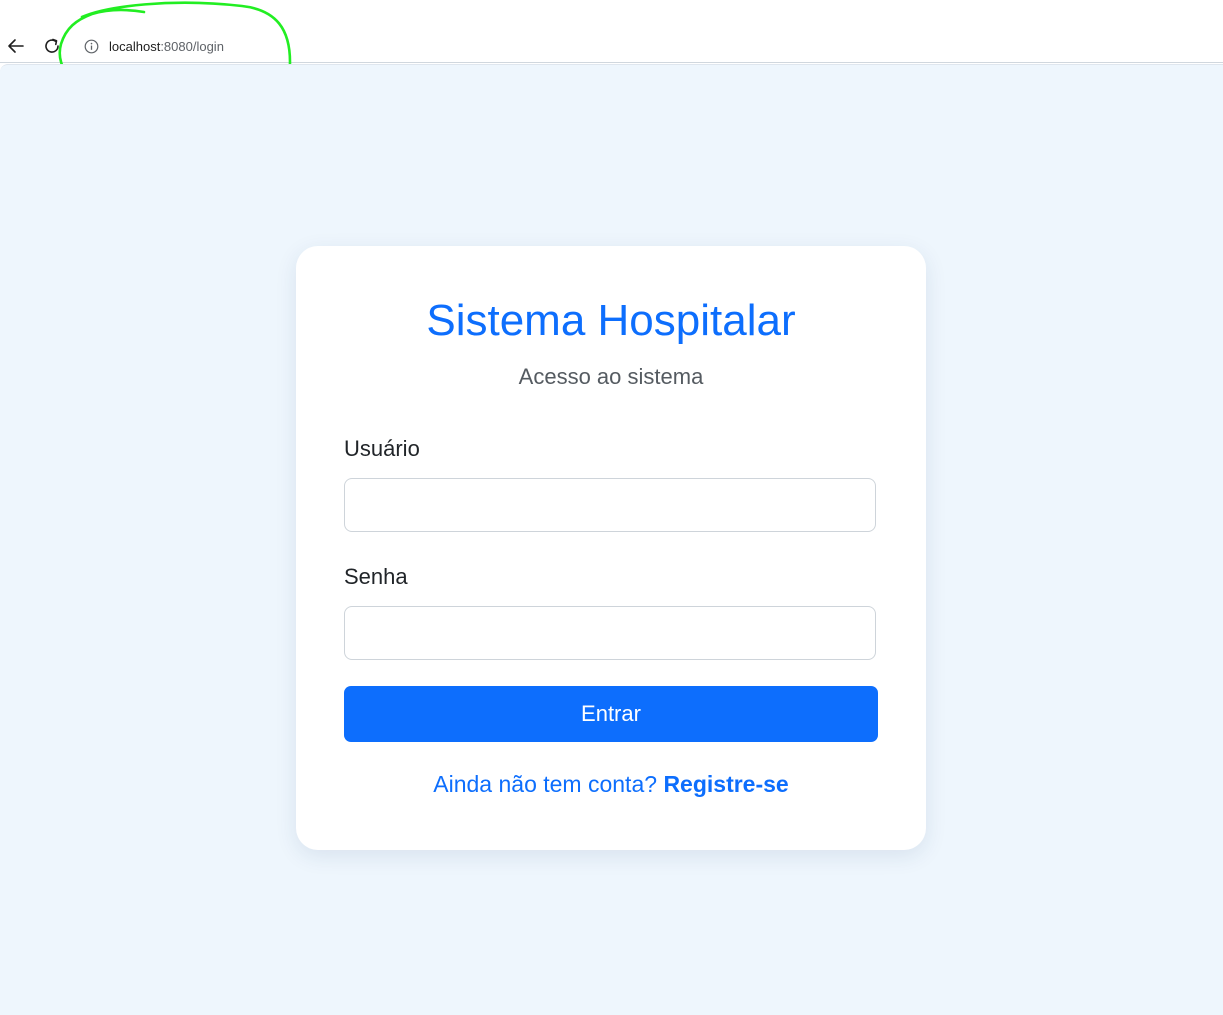 The image size is (1223, 1015). I want to click on register-prompt-text: Ainda não tem conta?, so click(545, 784).